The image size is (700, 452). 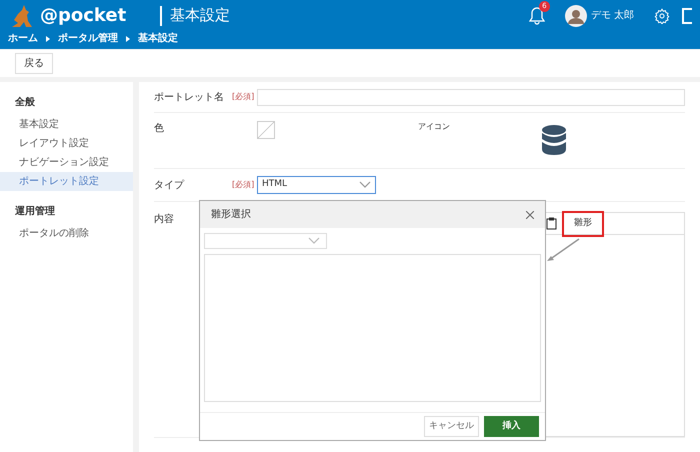 What do you see at coordinates (25, 103) in the screenshot?
I see `sidebar-section-title: 全般` at bounding box center [25, 103].